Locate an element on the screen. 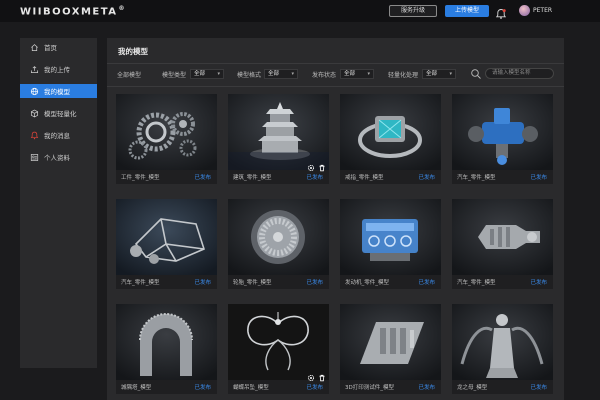 This screenshot has height=400, width=600. filter-lightweight-select: 全部 ▾ is located at coordinates (439, 74).